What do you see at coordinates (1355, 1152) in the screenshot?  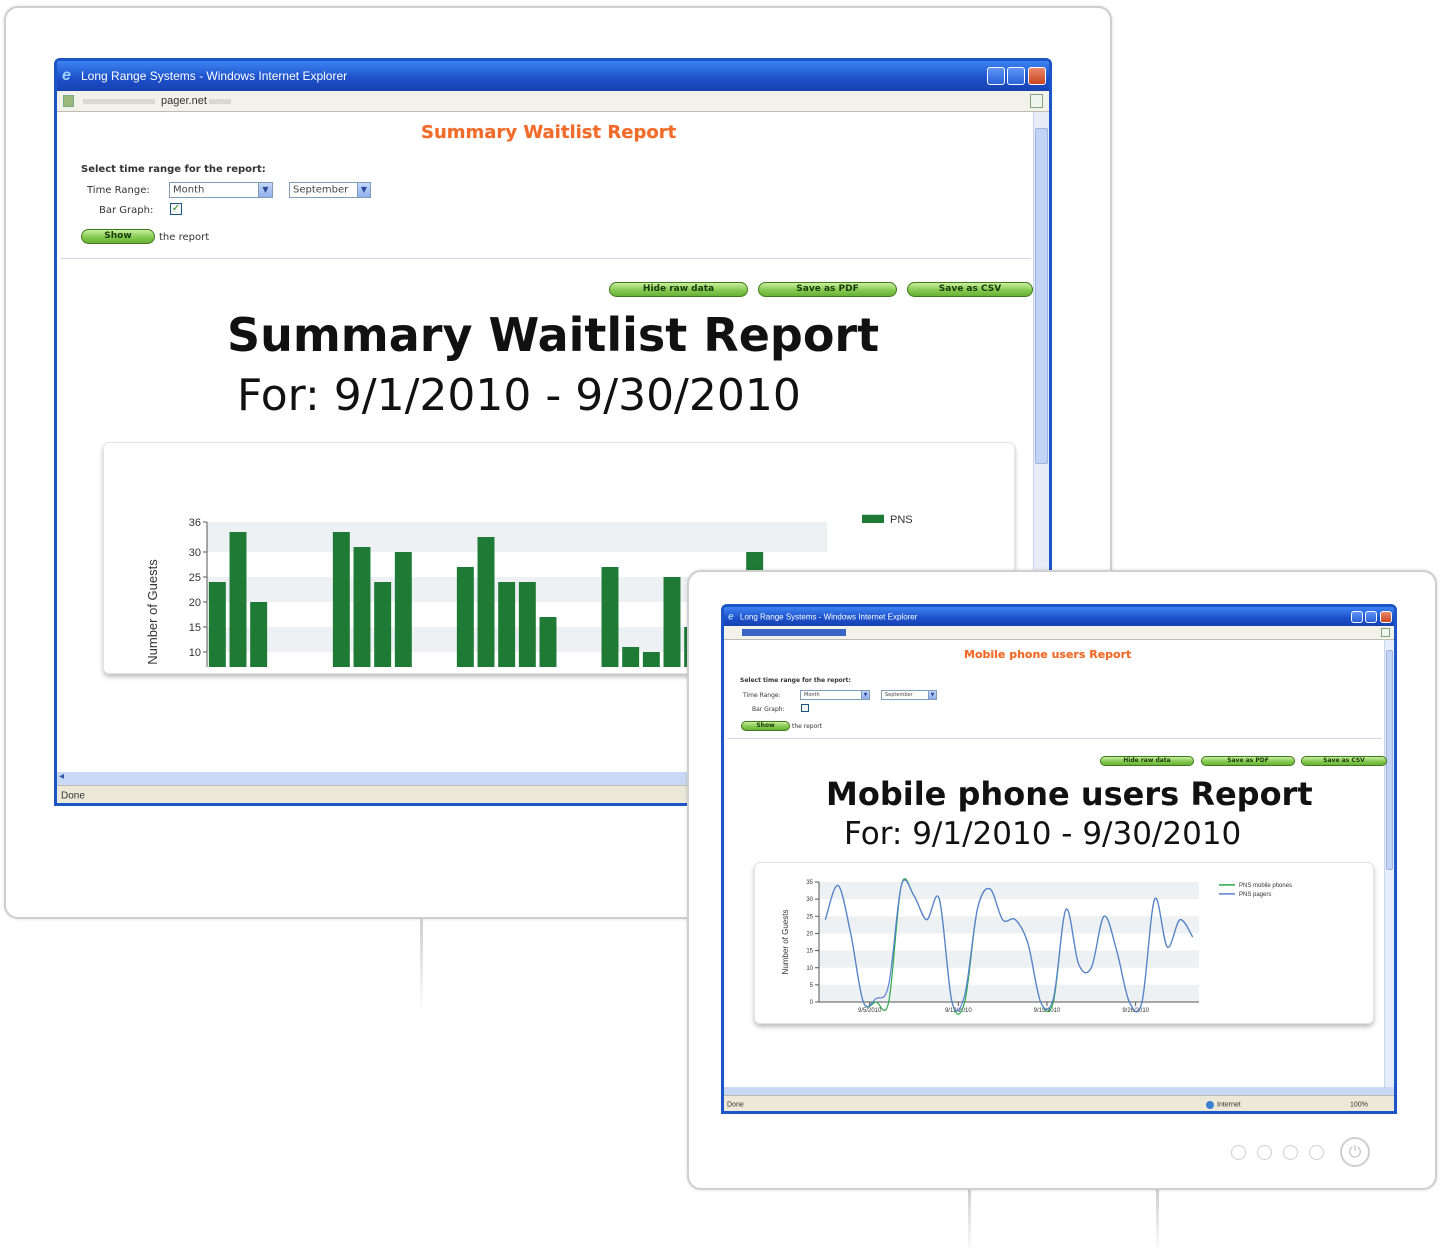 I see `power-icon: ⏻` at bounding box center [1355, 1152].